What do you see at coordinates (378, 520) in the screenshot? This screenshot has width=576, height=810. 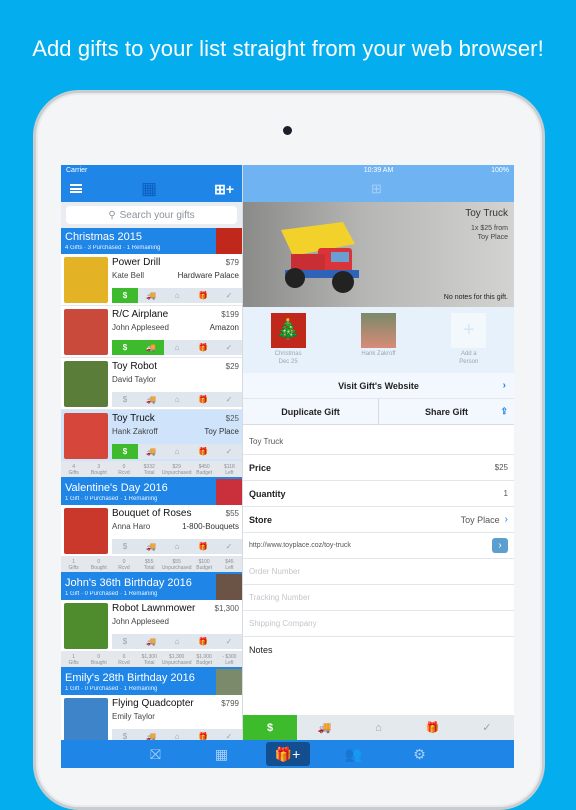 I see `store-field: Store Toy Place ›` at bounding box center [378, 520].